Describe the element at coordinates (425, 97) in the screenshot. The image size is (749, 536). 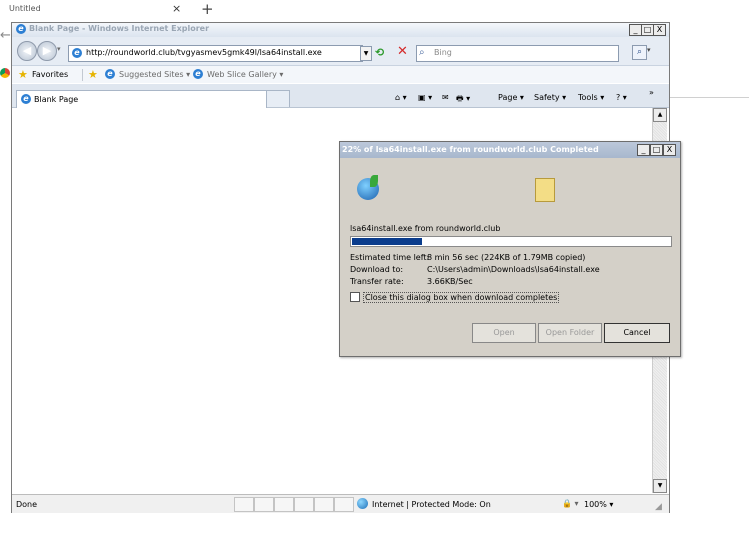
I see `feeds-button: ▣ ▾` at that location.